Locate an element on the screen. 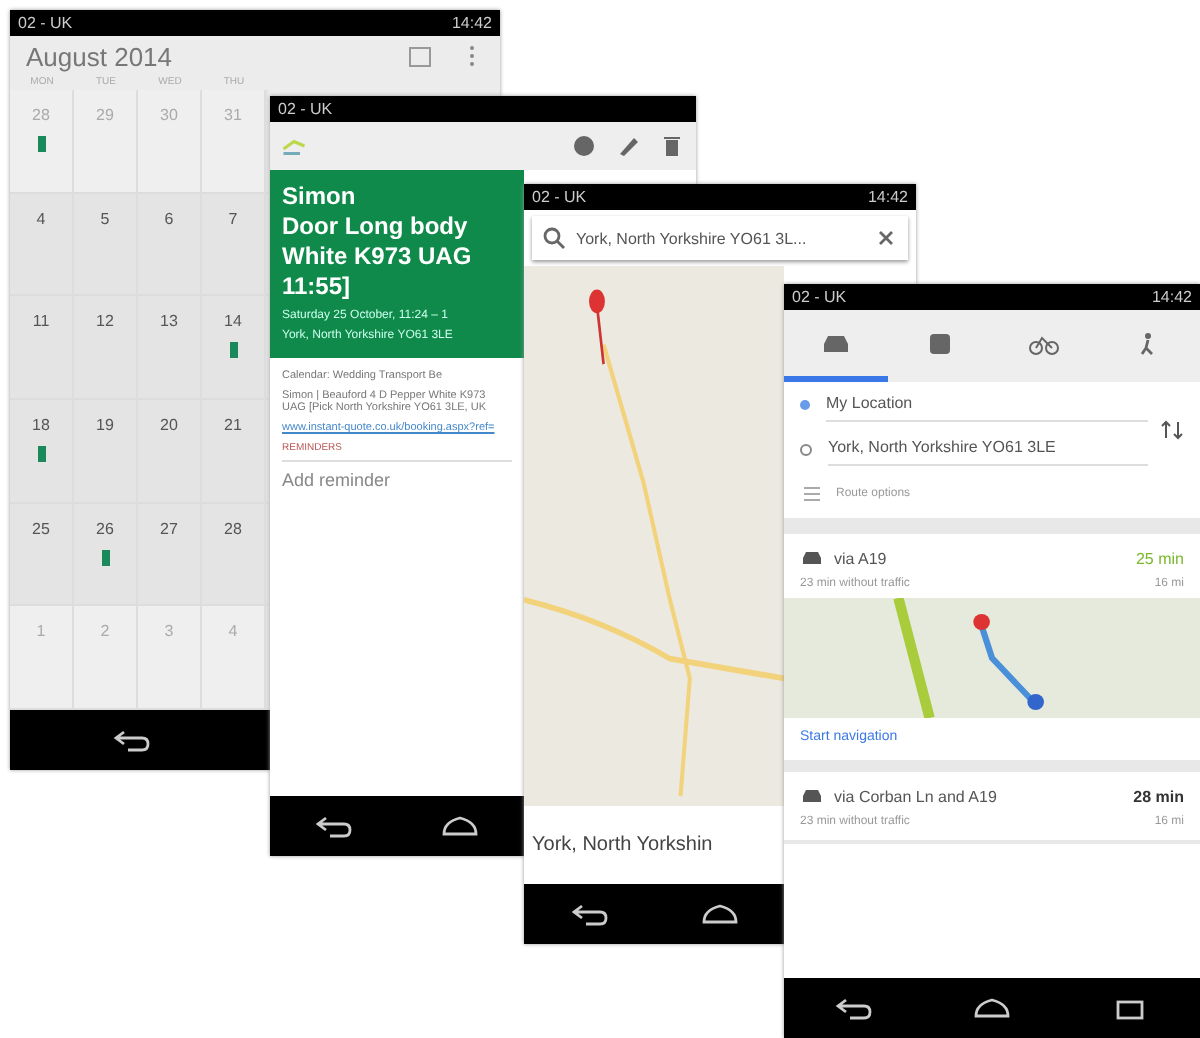 This screenshot has height=1038, width=1200. event-title-line: Door Long body is located at coordinates (376, 227).